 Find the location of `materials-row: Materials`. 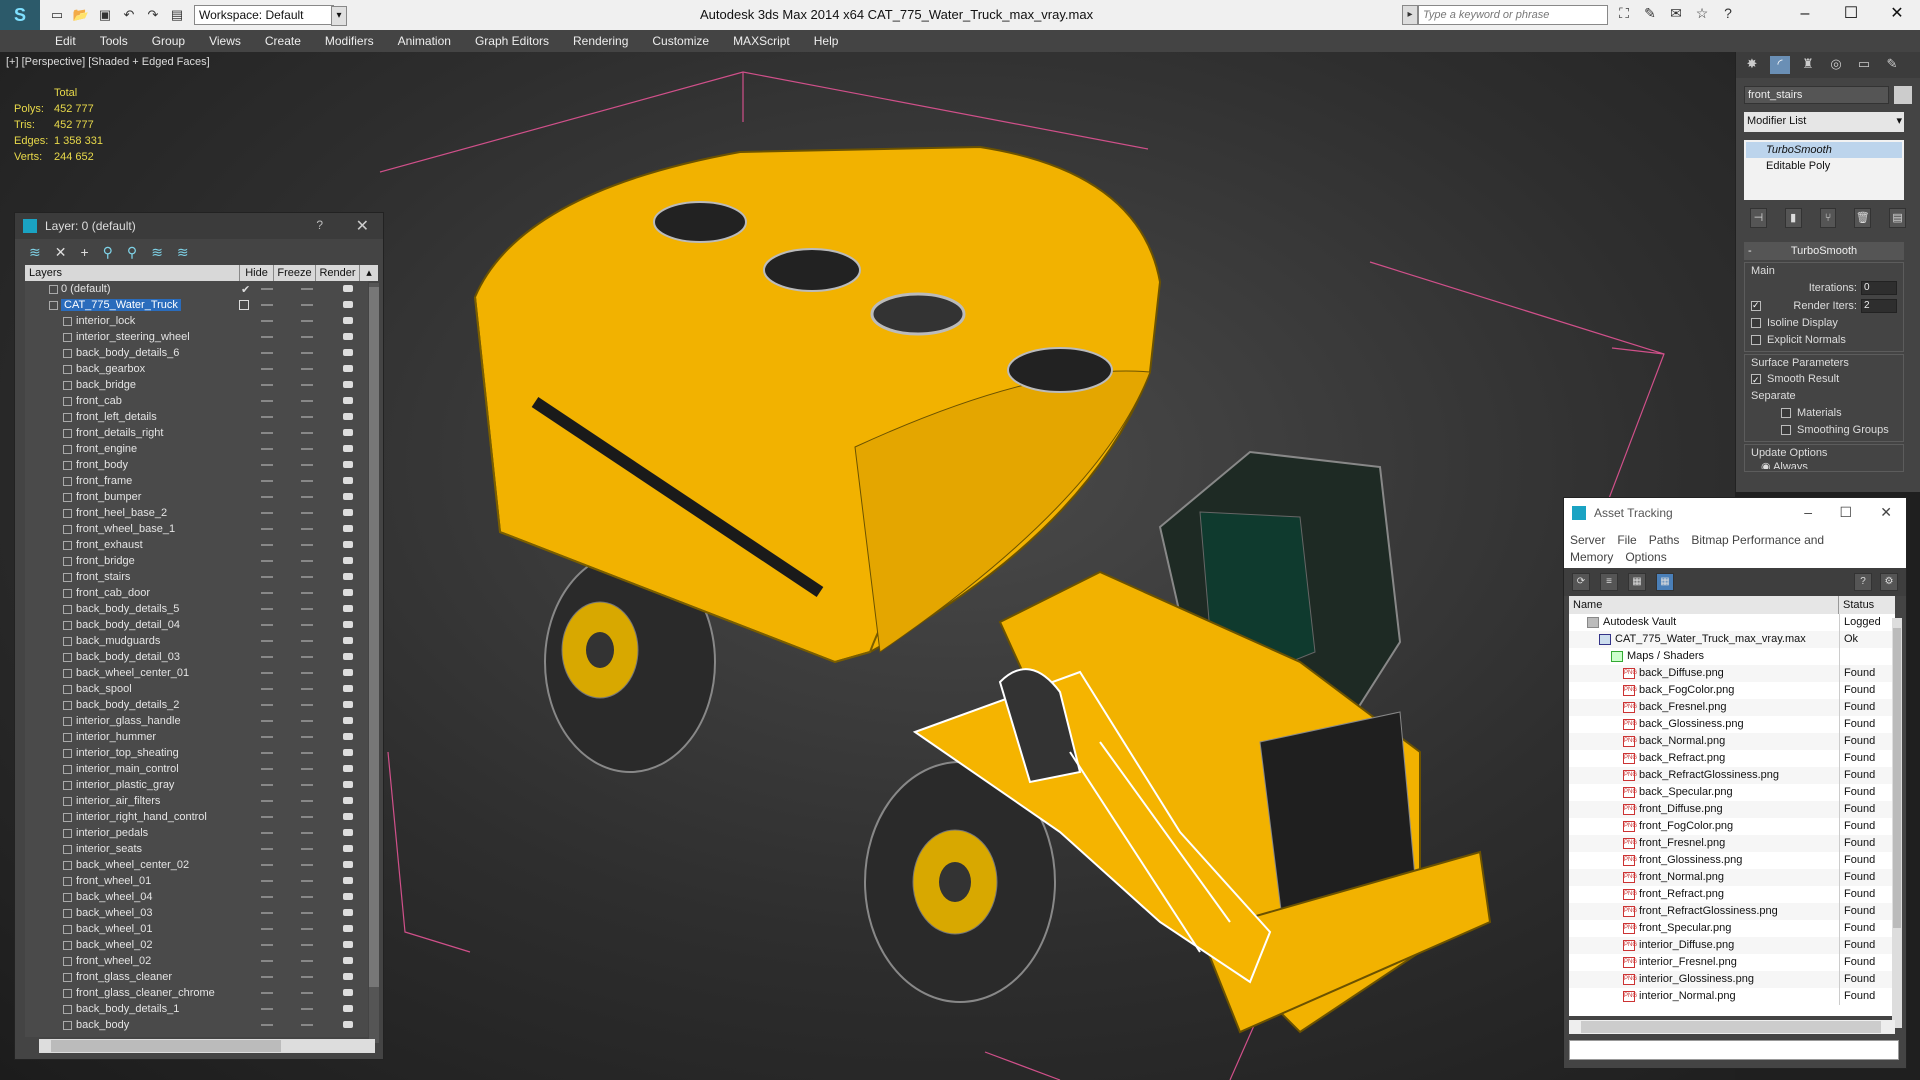

materials-row: Materials is located at coordinates (1824, 413).